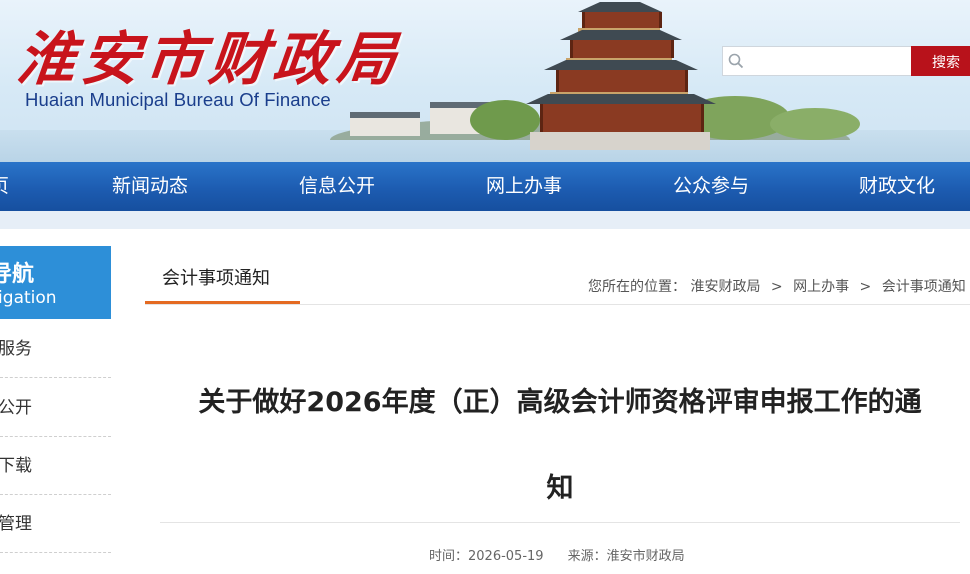 The height and width of the screenshot is (574, 970). I want to click on nav-item-info-disclosure: 信息公开, so click(337, 186).